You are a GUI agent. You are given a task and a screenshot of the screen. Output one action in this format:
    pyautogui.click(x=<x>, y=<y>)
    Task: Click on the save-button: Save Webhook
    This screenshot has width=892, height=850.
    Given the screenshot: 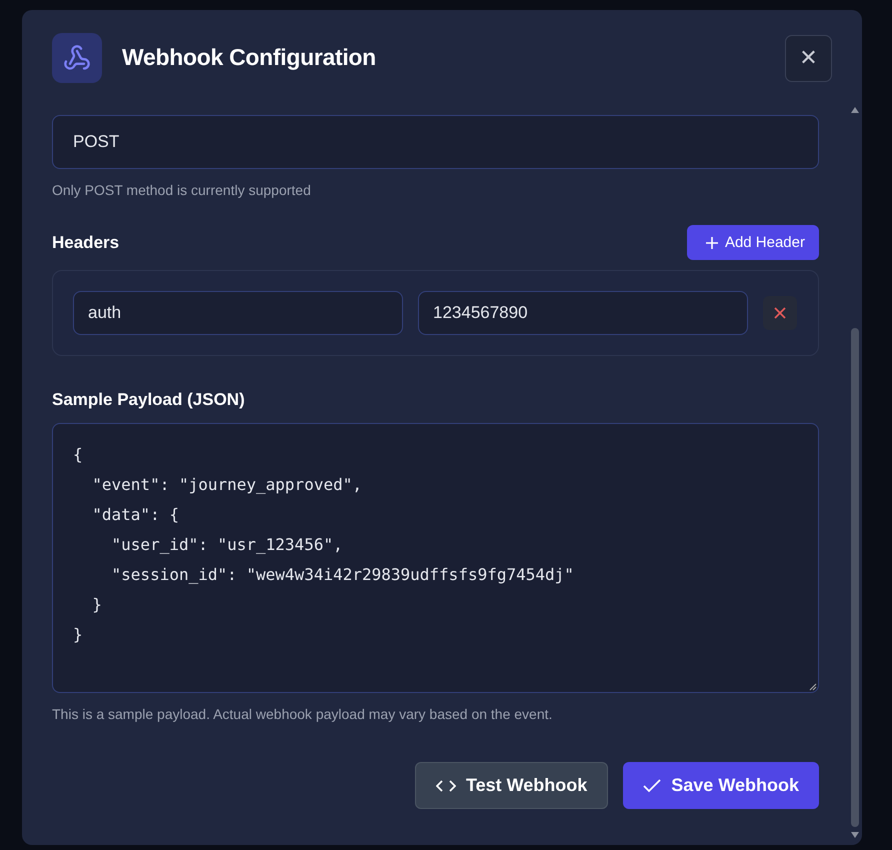 What is the action you would take?
    pyautogui.click(x=721, y=785)
    